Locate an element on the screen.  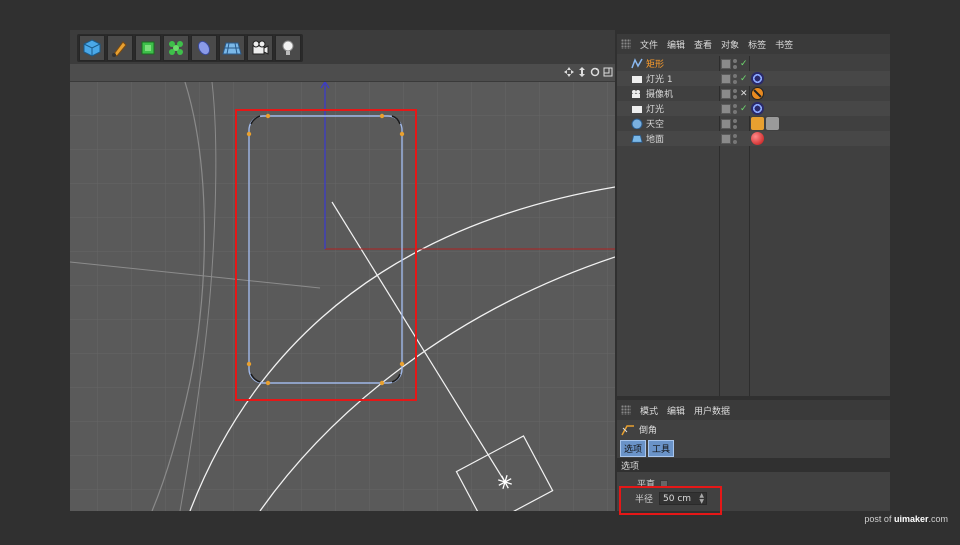
menu-mode: 模式 is located at coordinates (649, 410).